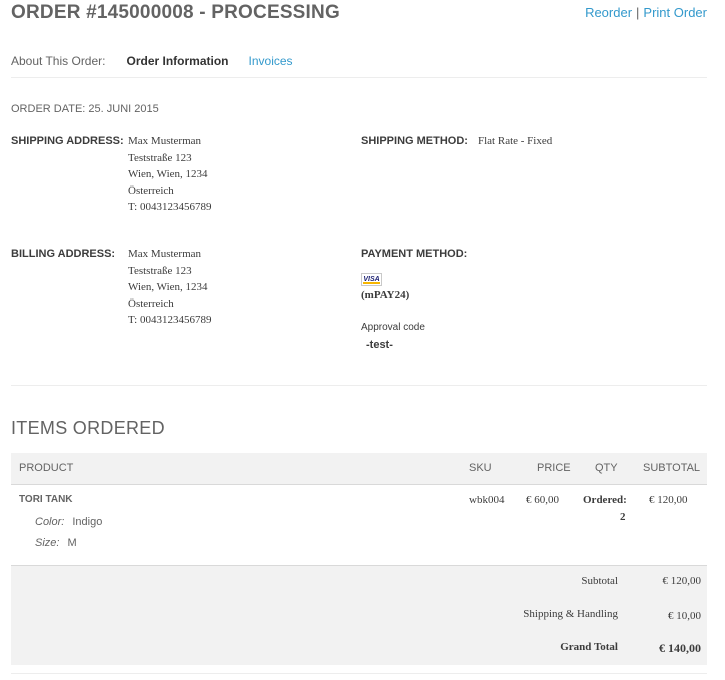  I want to click on grand-total-value: € 140,00, so click(680, 648).